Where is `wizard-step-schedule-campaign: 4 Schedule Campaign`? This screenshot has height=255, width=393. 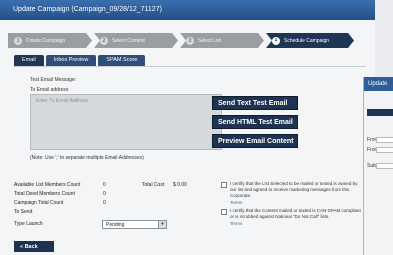 wizard-step-schedule-campaign: 4 Schedule Campaign is located at coordinates (310, 40).